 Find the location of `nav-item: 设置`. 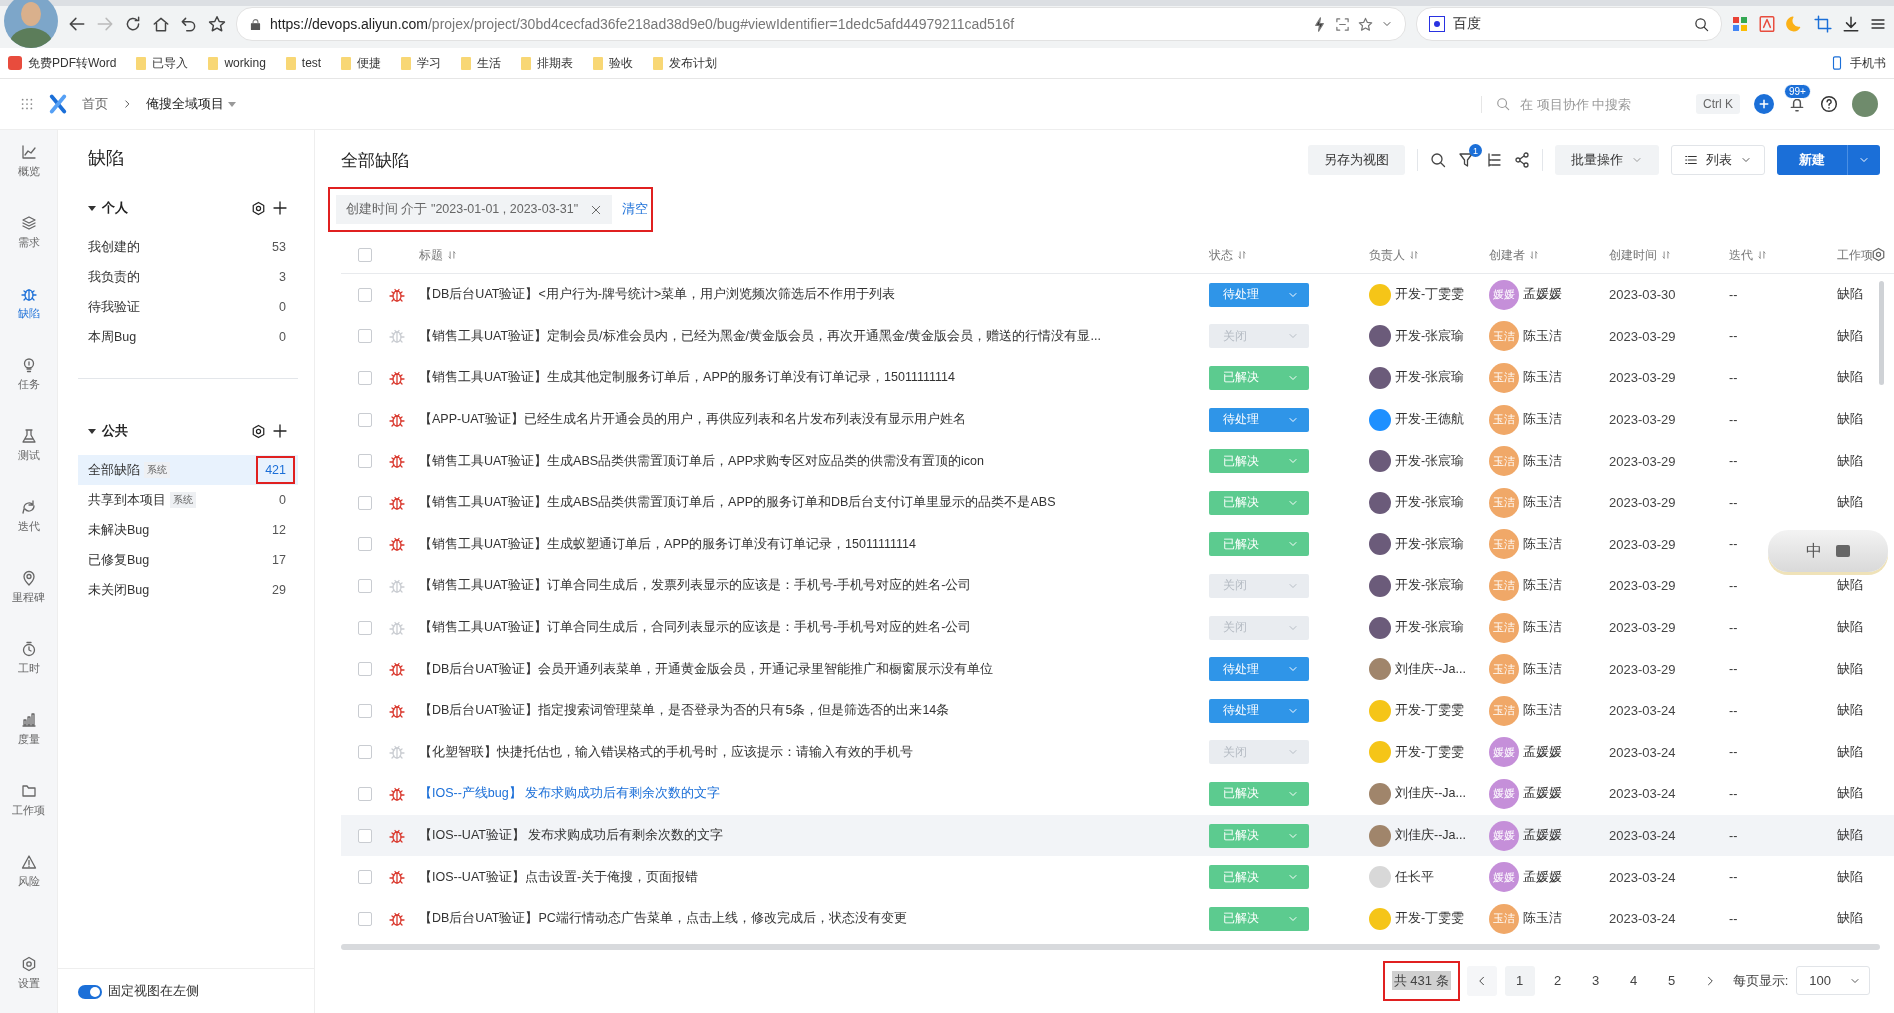

nav-item: 设置 is located at coordinates (28, 984).